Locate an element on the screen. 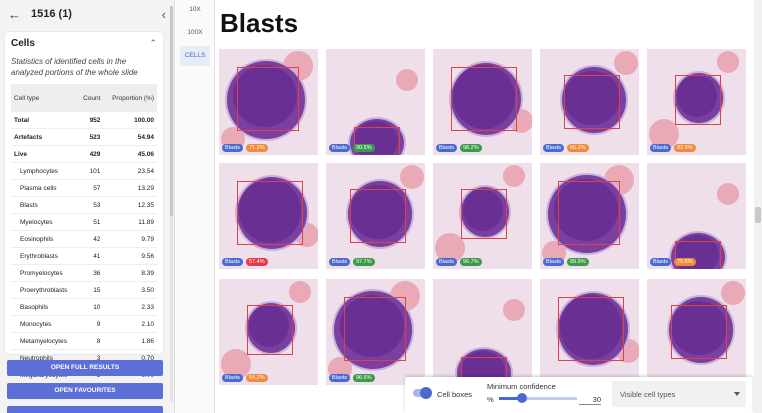  cell-boxes-toggle is located at coordinates (422, 393).